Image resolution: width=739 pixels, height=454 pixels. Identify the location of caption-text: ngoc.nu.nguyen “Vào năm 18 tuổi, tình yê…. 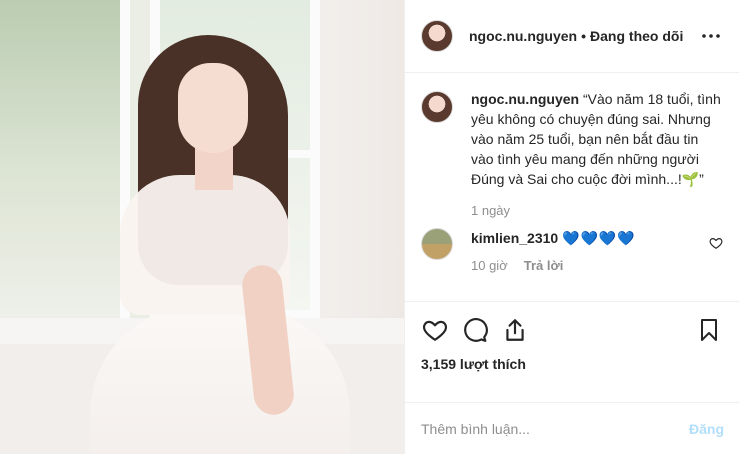
(597, 139).